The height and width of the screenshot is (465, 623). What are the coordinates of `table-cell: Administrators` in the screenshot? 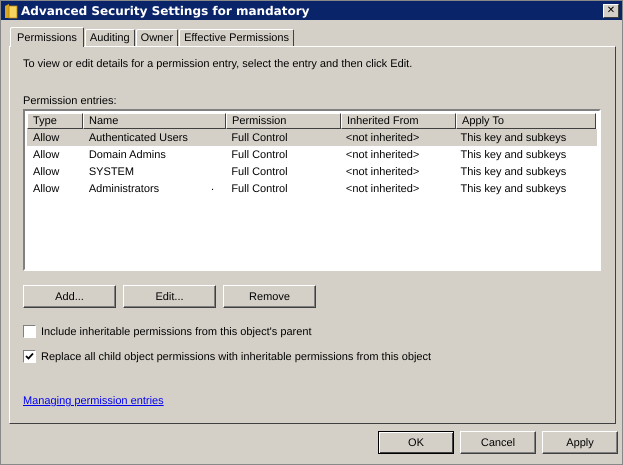 It's located at (124, 188).